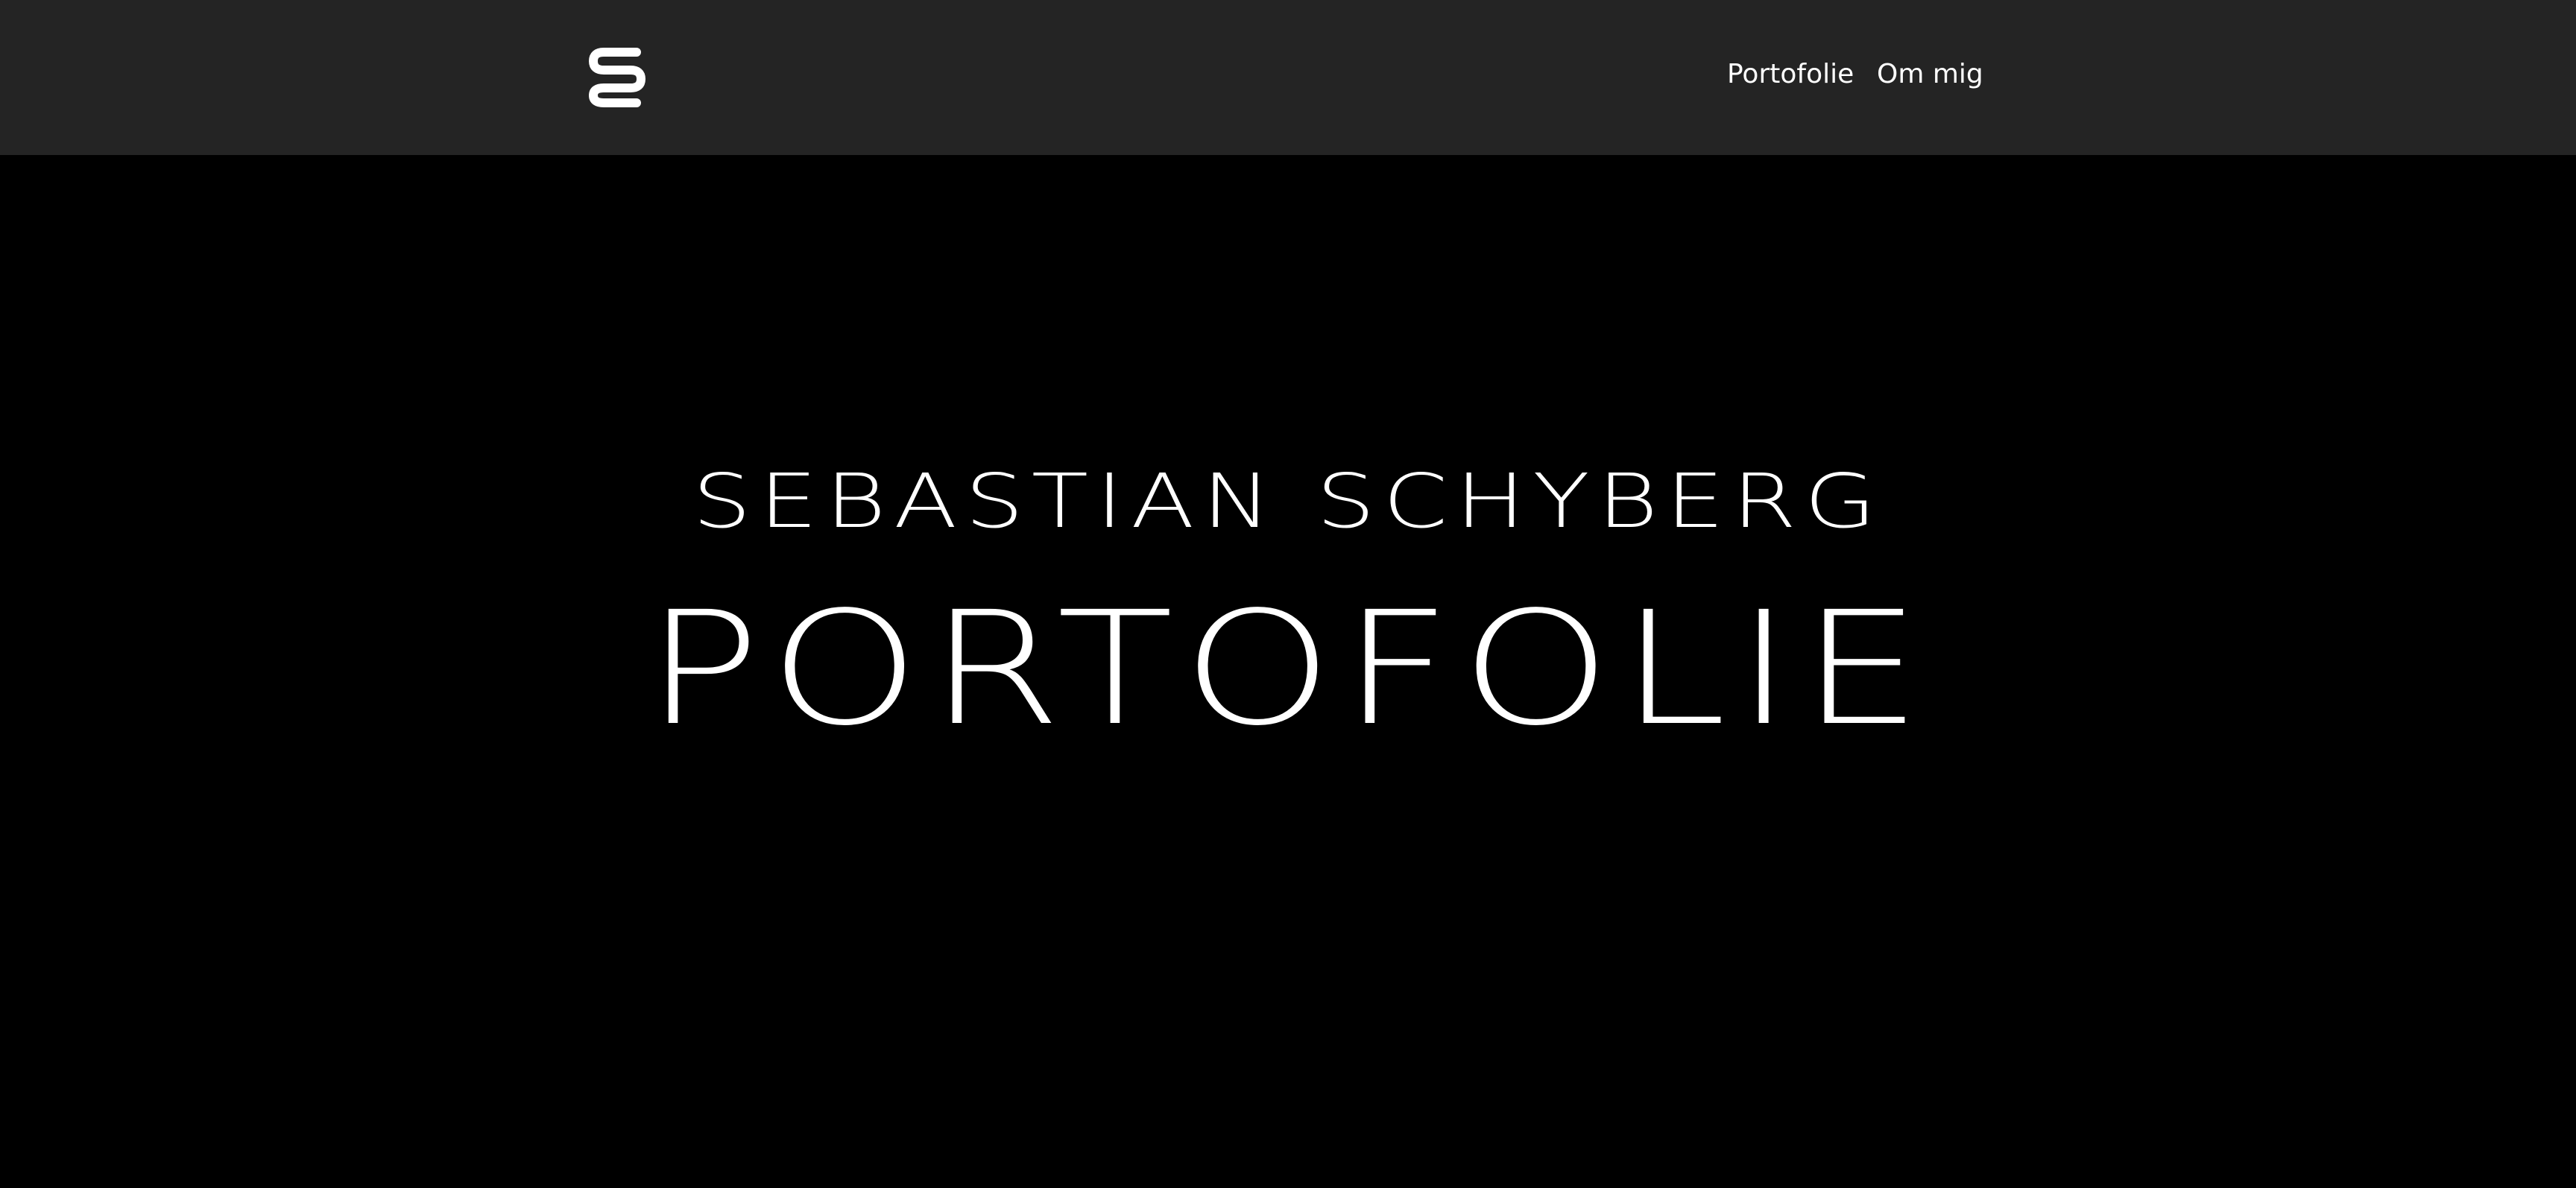 The height and width of the screenshot is (1188, 2576). Describe the element at coordinates (1791, 74) in the screenshot. I see `nav-link-portfolio: Portofolie` at that location.